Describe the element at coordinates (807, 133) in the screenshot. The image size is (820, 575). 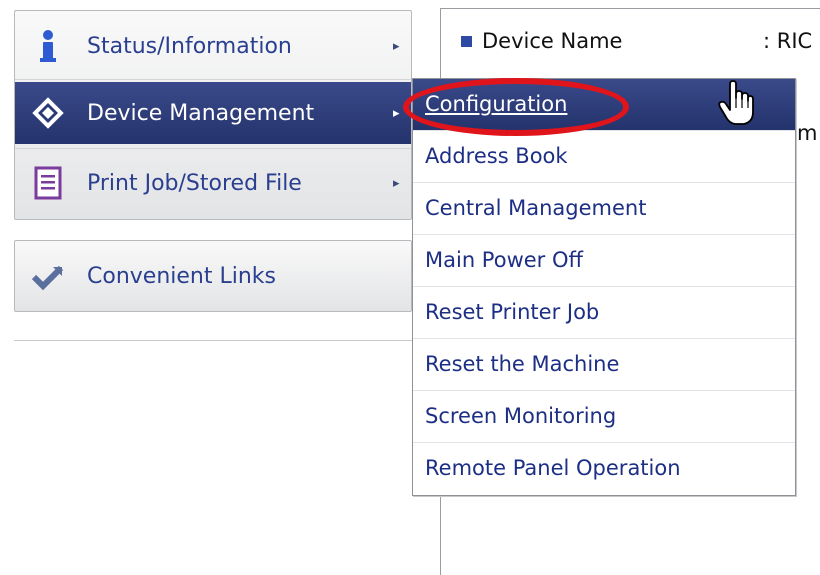
I see `partial-content-text: m` at that location.